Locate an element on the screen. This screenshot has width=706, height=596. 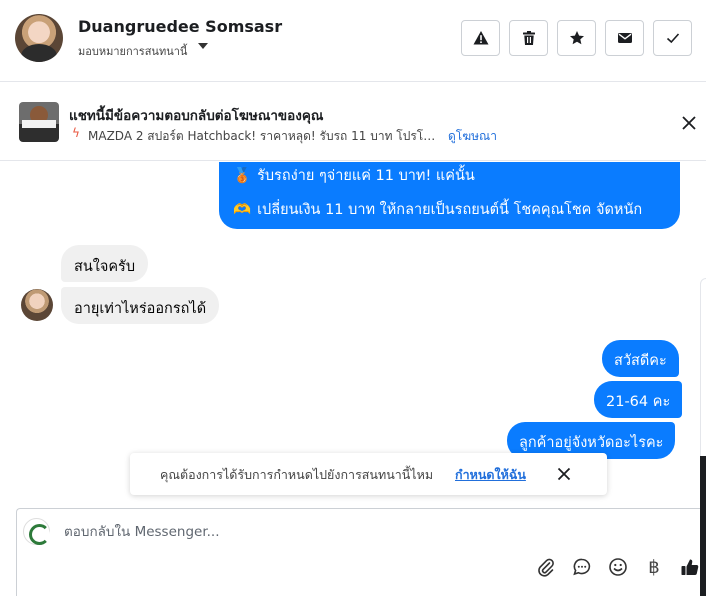
medal-icon: 🥉 is located at coordinates (242, 176).